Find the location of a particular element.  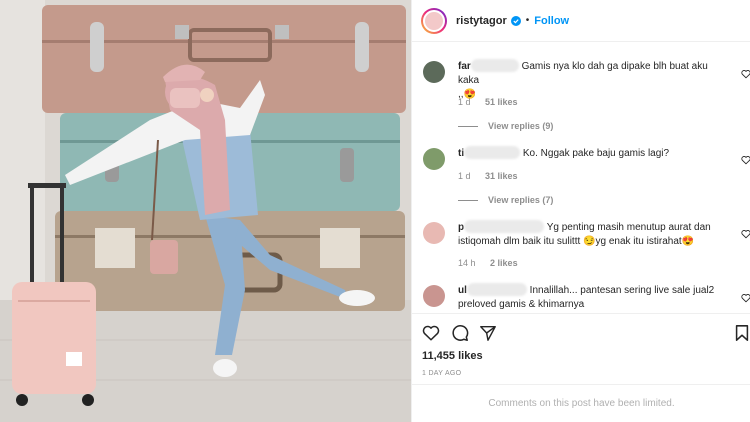

save-bookmark-icon is located at coordinates (741, 333).